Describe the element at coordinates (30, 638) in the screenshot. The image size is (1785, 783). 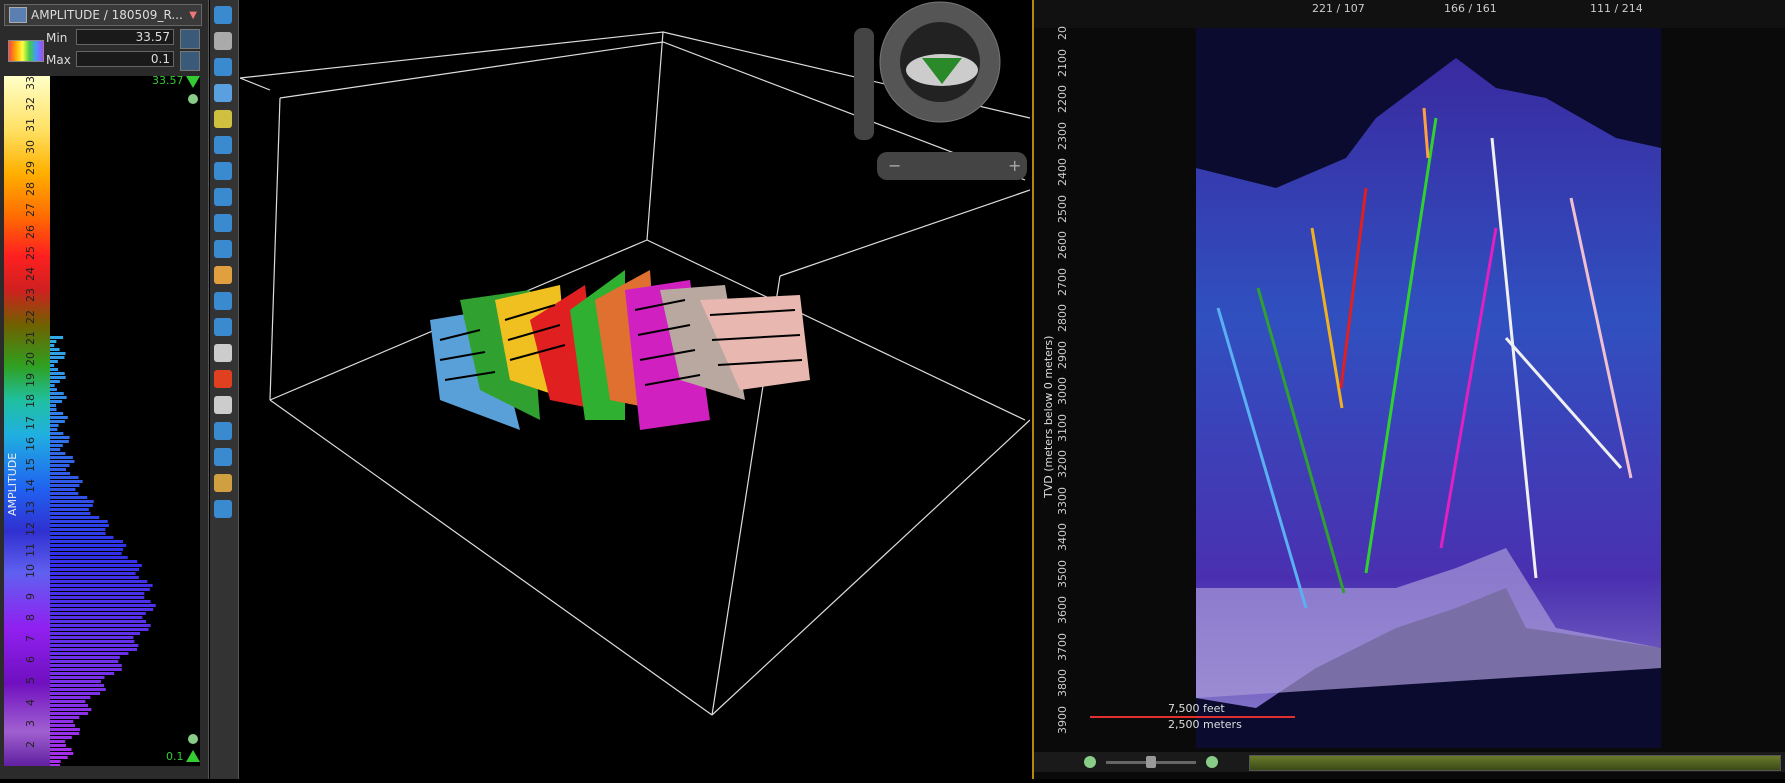
I see `color-tick: 7` at that location.